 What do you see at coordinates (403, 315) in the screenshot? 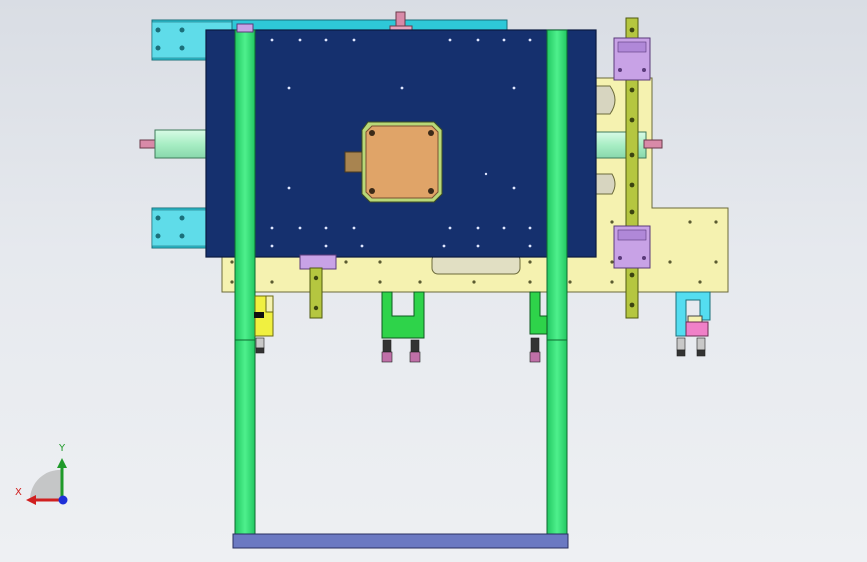
I see `bracket-green-center` at bounding box center [403, 315].